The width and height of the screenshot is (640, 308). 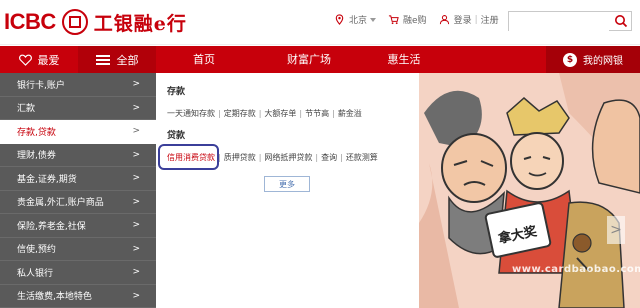 What do you see at coordinates (415, 21) in the screenshot?
I see `cart-label: 融e购` at bounding box center [415, 21].